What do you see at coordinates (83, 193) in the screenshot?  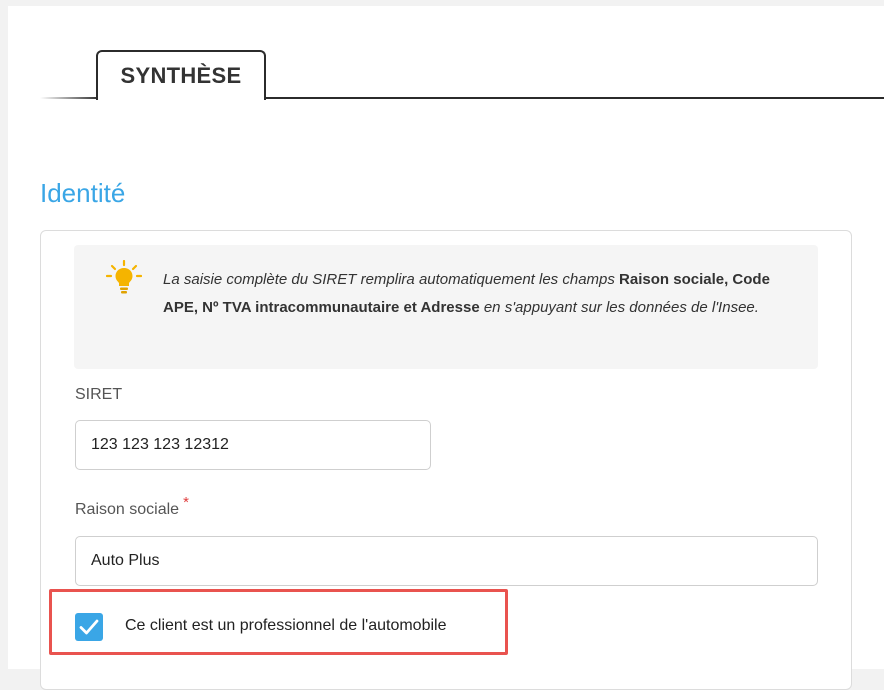 I see `section-title-identite: Identité` at bounding box center [83, 193].